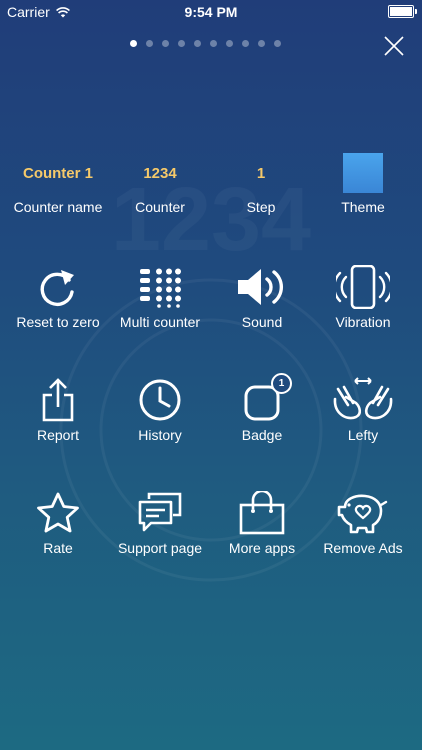  I want to click on multi-counter-button: Multi counter, so click(160, 297).